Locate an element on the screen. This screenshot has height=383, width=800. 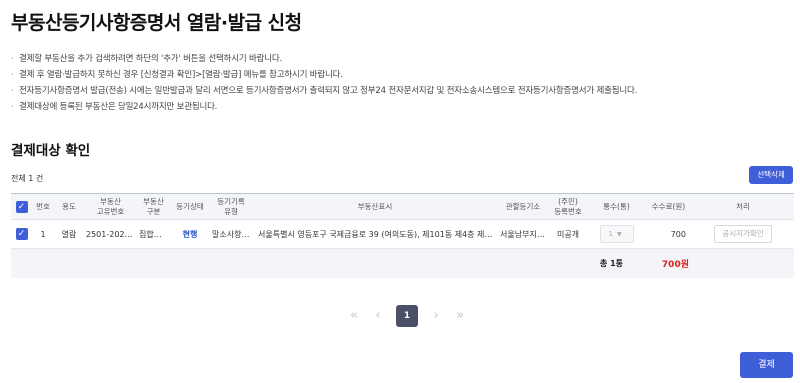
total-count: 전체 1 건 is located at coordinates (27, 178).